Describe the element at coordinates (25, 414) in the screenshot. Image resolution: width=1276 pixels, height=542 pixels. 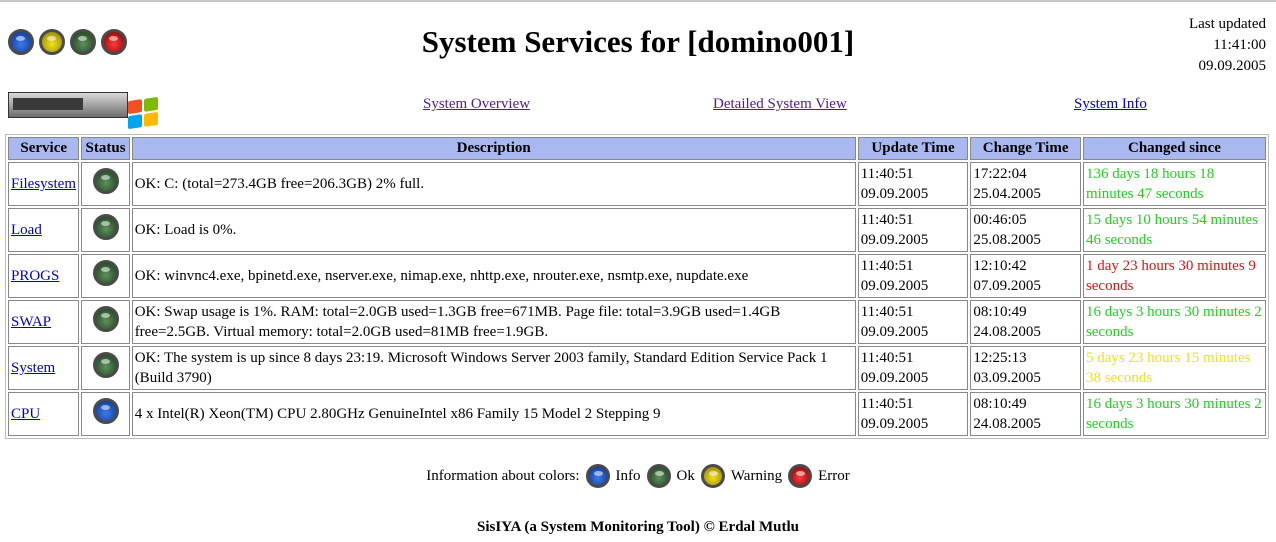
I see `service-link: CPU` at that location.